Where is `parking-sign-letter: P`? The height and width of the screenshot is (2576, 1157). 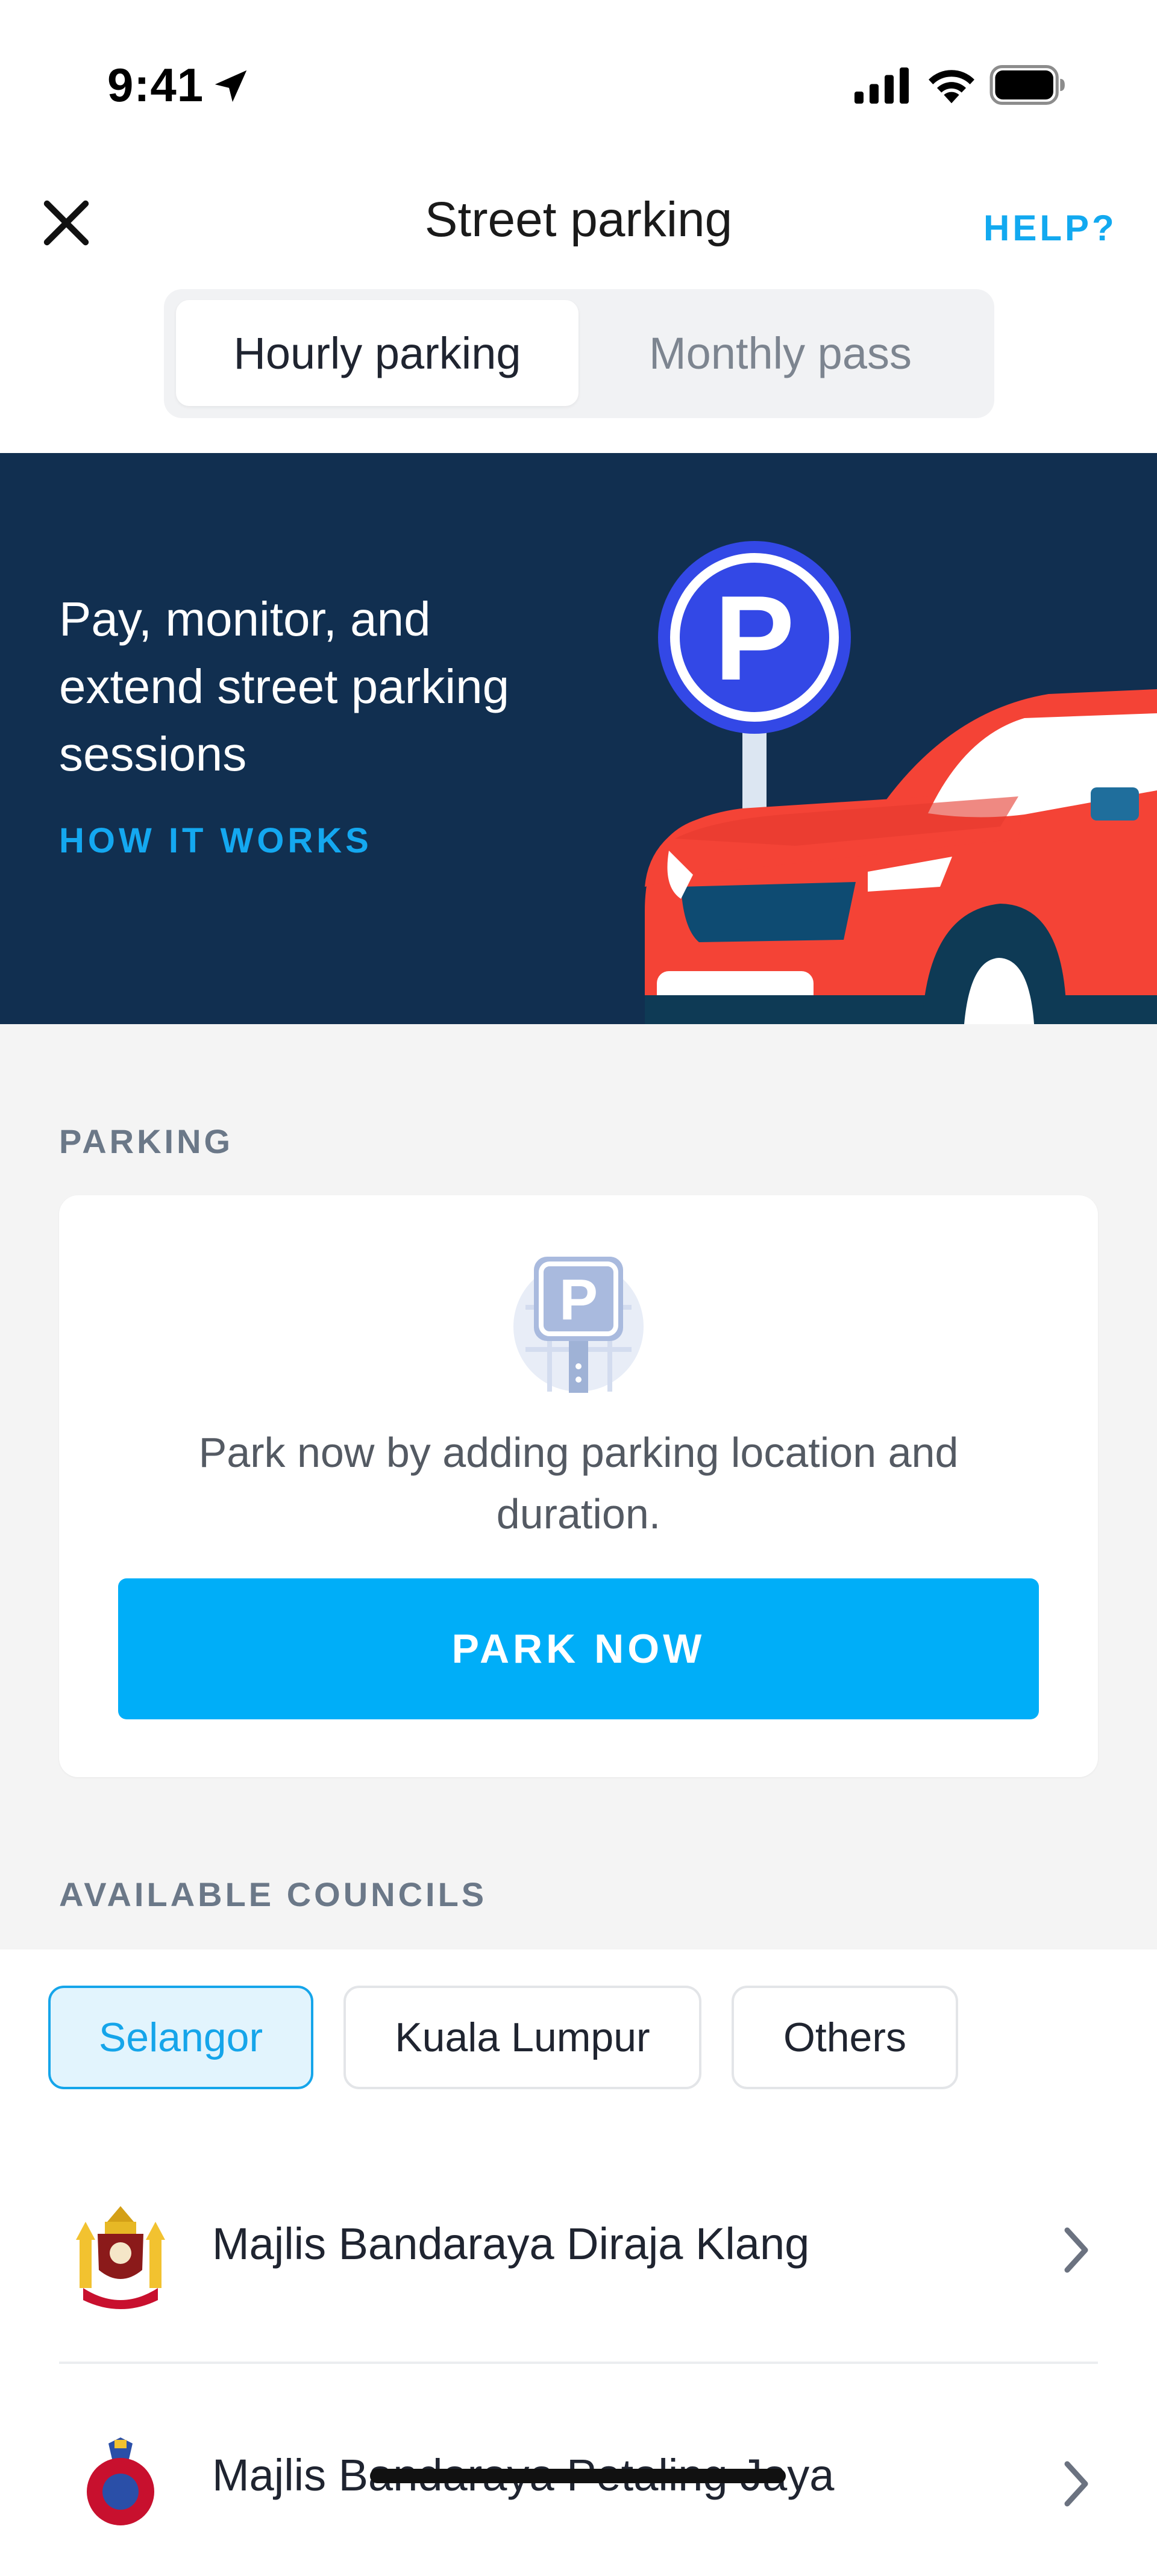
parking-sign-letter: P is located at coordinates (754, 638).